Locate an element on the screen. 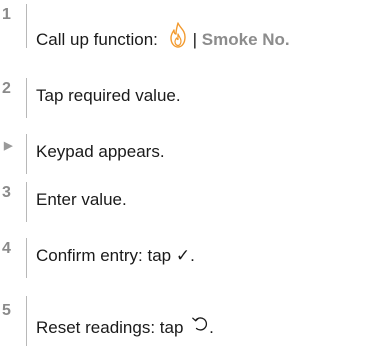  flame-icon is located at coordinates (177, 35).